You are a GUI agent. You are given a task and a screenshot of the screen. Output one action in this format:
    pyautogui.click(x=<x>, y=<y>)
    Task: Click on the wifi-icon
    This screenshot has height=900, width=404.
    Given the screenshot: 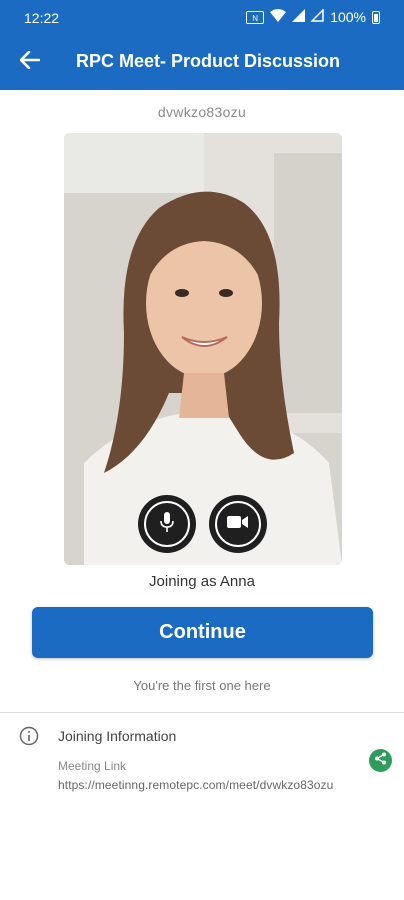 What is the action you would take?
    pyautogui.click(x=278, y=17)
    